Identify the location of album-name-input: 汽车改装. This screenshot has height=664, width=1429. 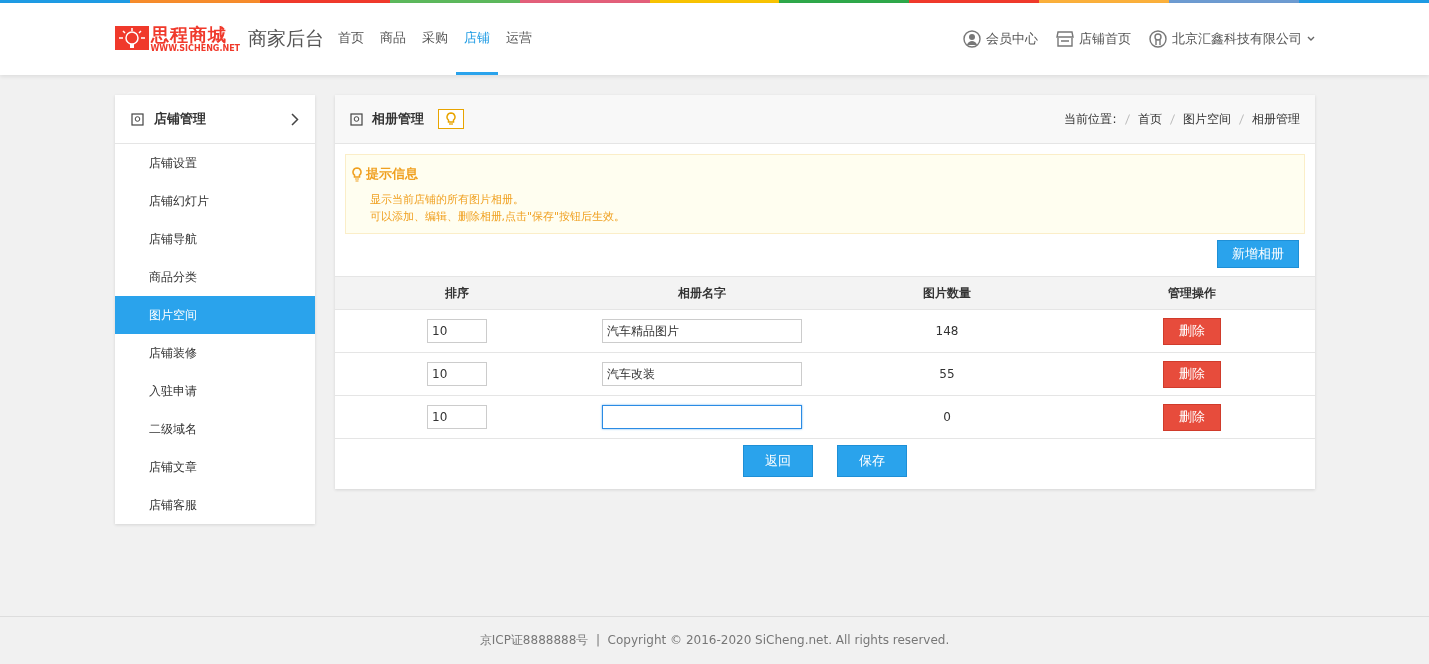
(702, 374).